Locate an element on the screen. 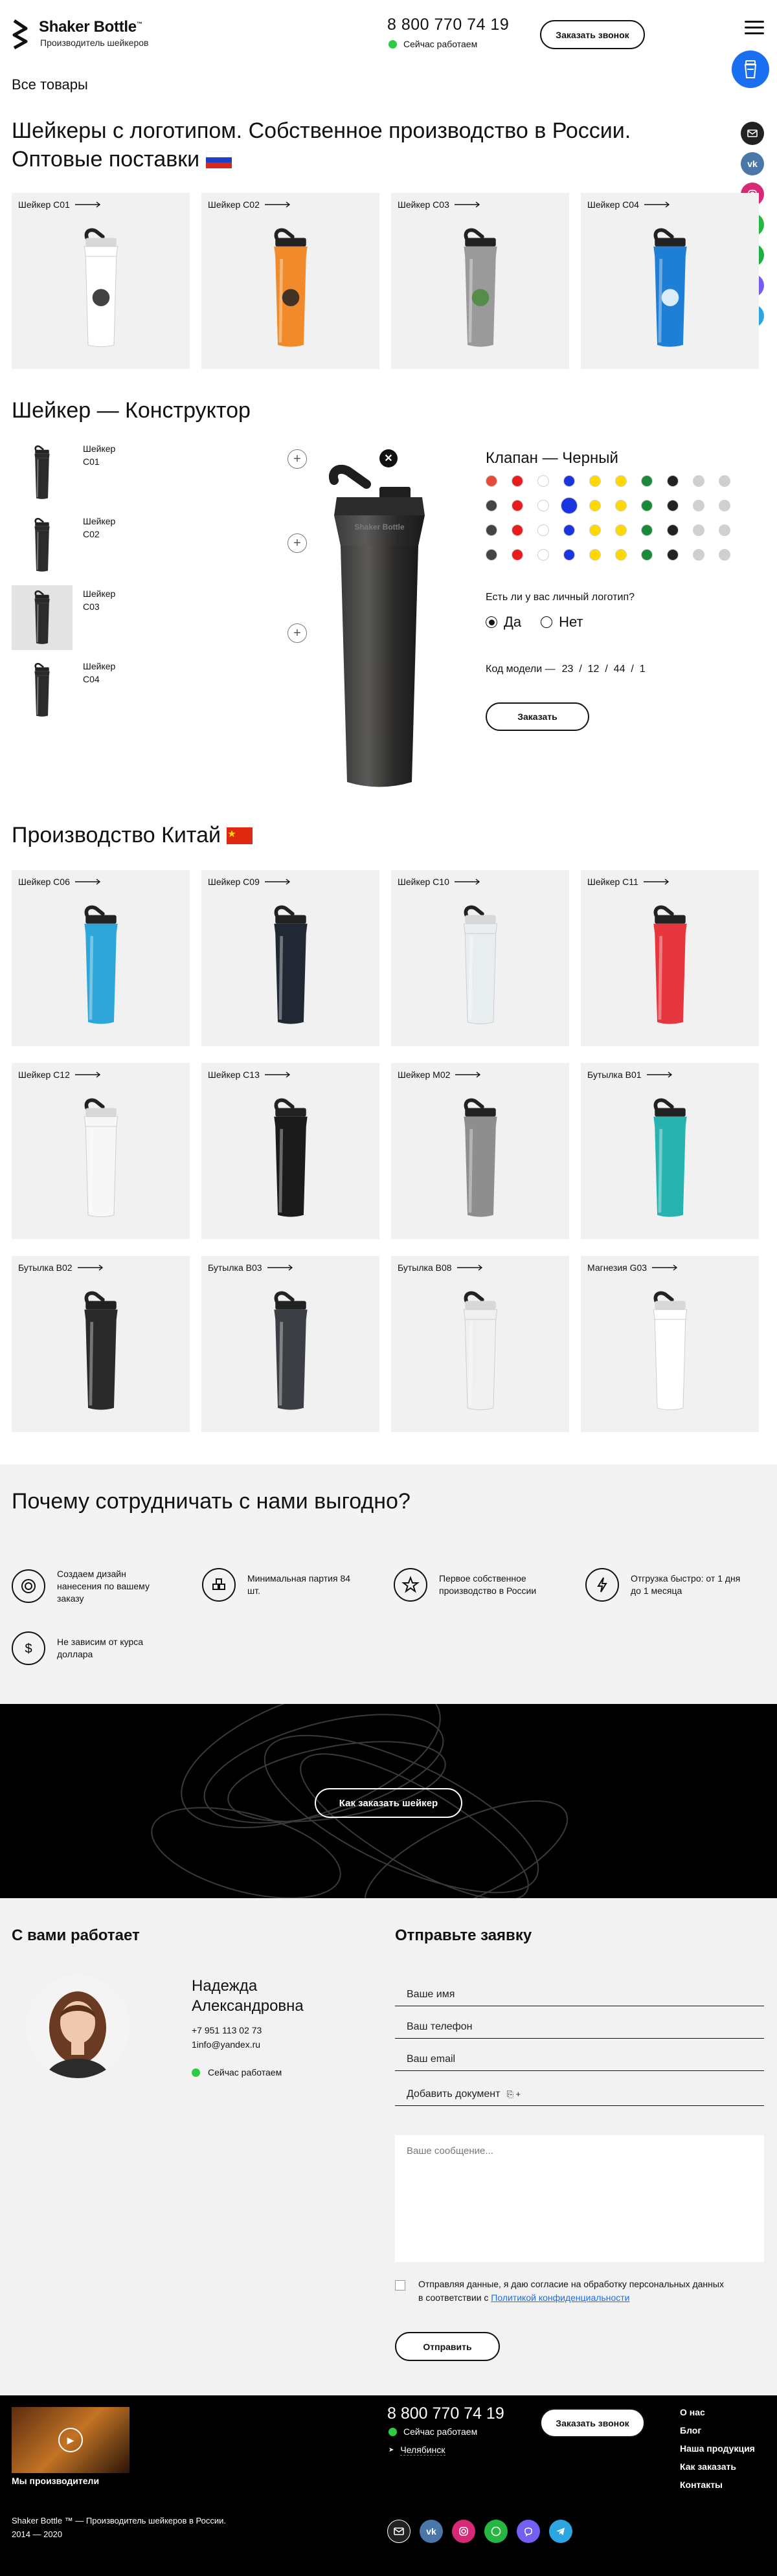  add-layer-plus-1: + is located at coordinates (297, 459).